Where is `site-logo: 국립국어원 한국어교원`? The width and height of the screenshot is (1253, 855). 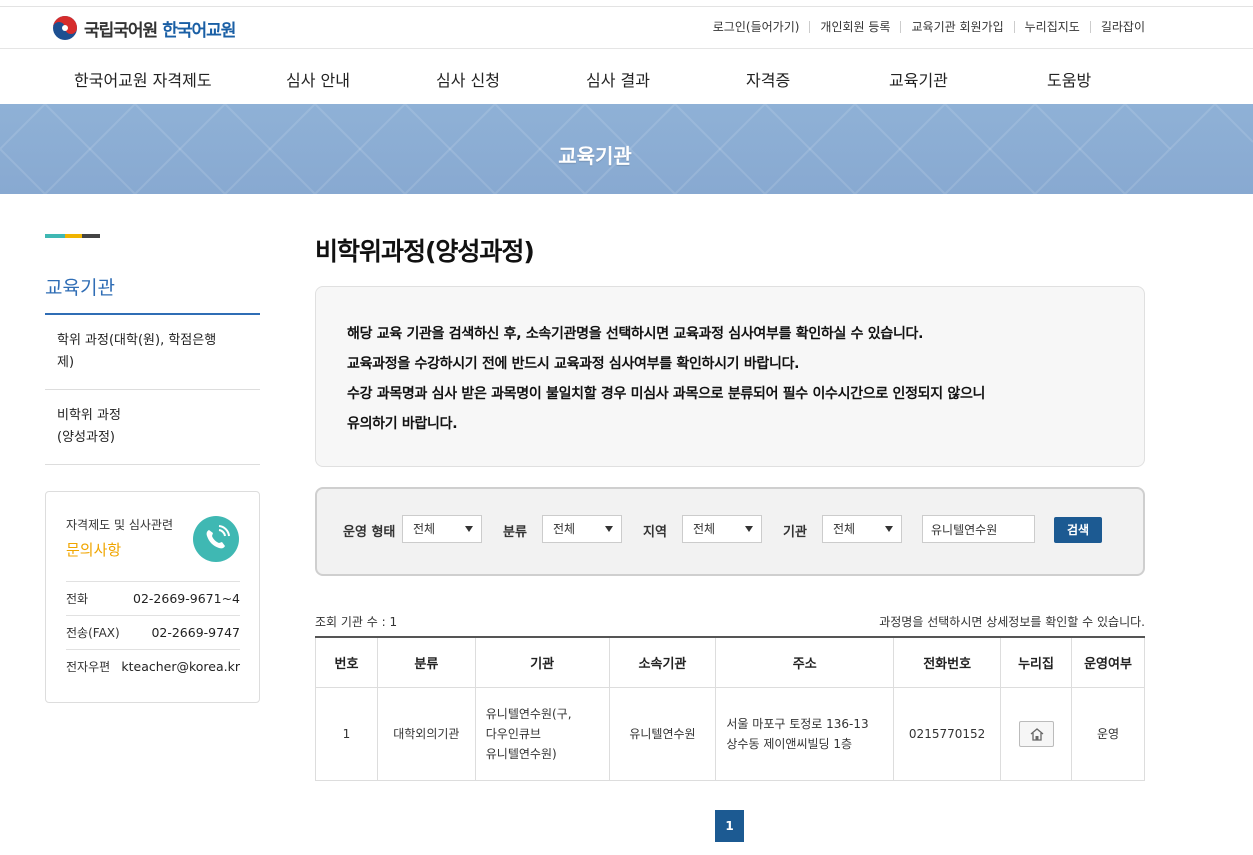
site-logo: 국립국어원 한국어교원 is located at coordinates (144, 28).